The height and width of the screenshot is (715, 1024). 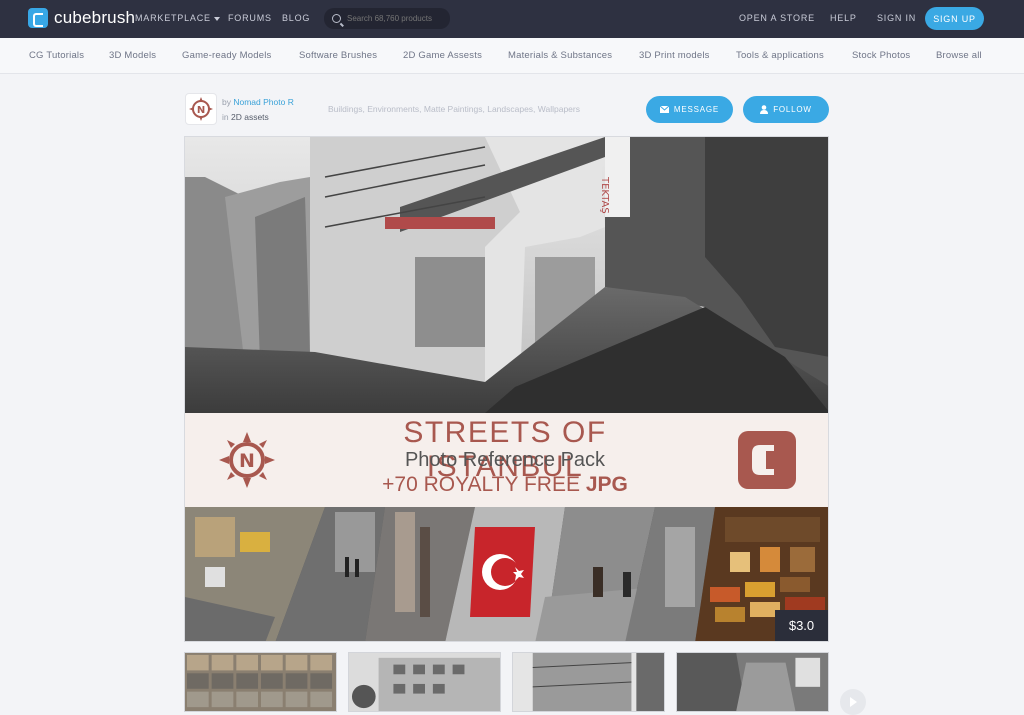 What do you see at coordinates (397, 18) in the screenshot?
I see `search-input` at bounding box center [397, 18].